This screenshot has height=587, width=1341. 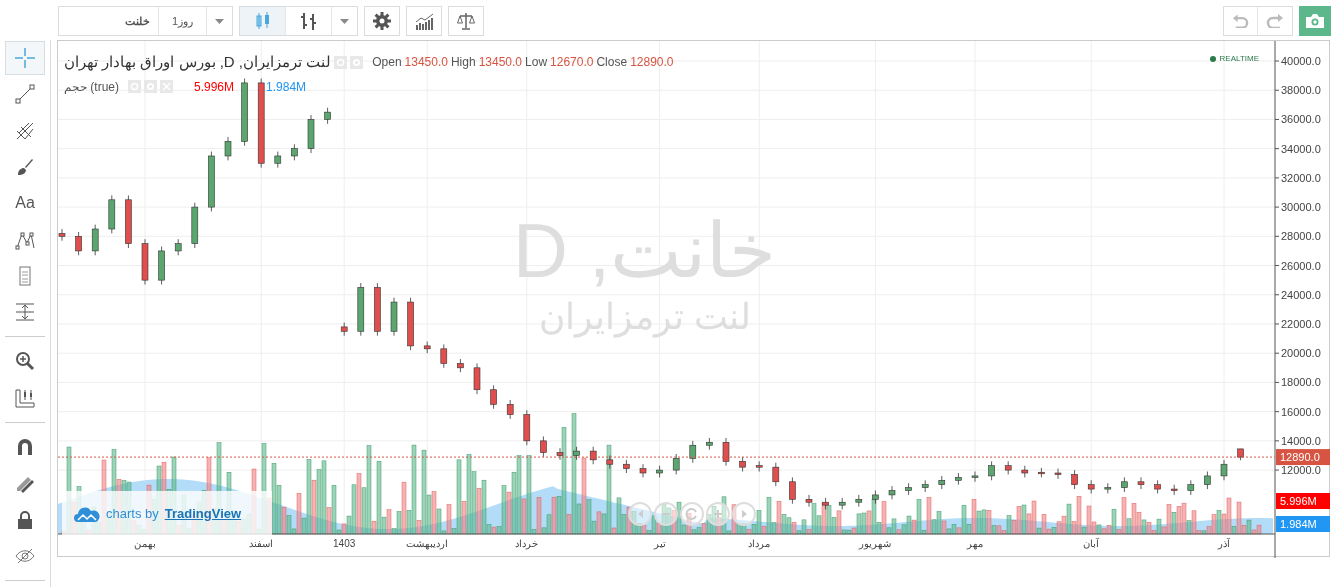 What do you see at coordinates (25, 239) in the screenshot?
I see `pattern-icon` at bounding box center [25, 239].